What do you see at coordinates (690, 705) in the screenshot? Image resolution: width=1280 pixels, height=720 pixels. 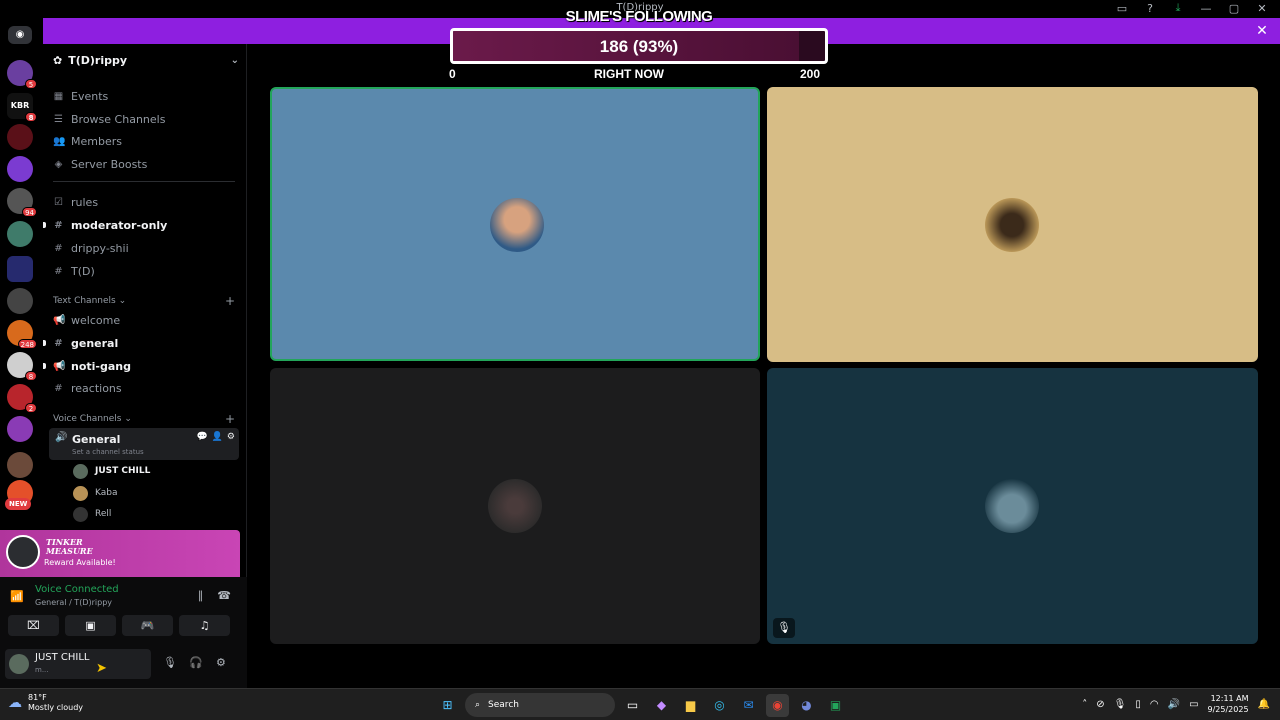 I see `file-explorer-icon: ▆` at bounding box center [690, 705].